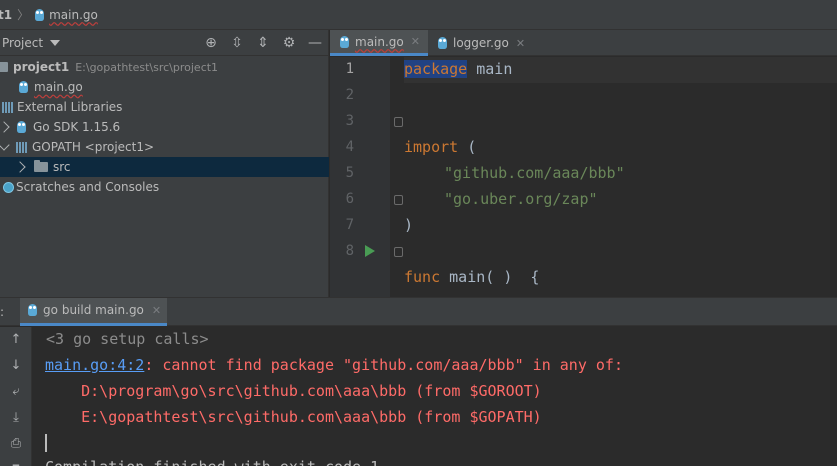 Image resolution: width=837 pixels, height=466 pixels. Describe the element at coordinates (315, 43) in the screenshot. I see `hide-panel-icon: —` at that location.